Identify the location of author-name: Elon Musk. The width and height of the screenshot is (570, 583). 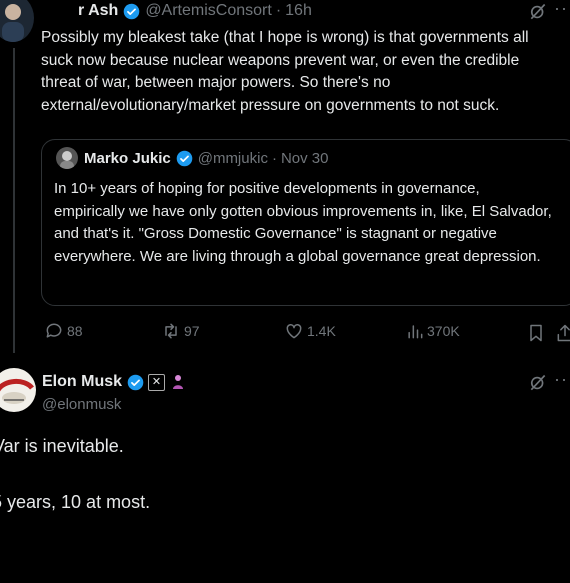
(82, 382).